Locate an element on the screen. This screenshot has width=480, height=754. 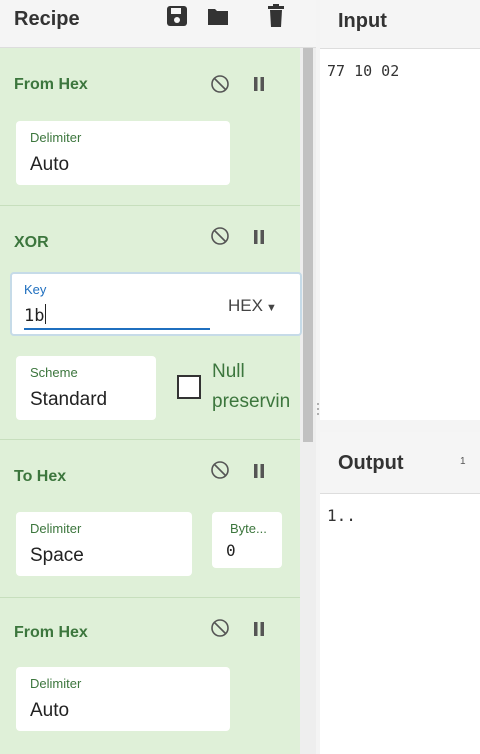
recipe-title: Recipe is located at coordinates (47, 19).